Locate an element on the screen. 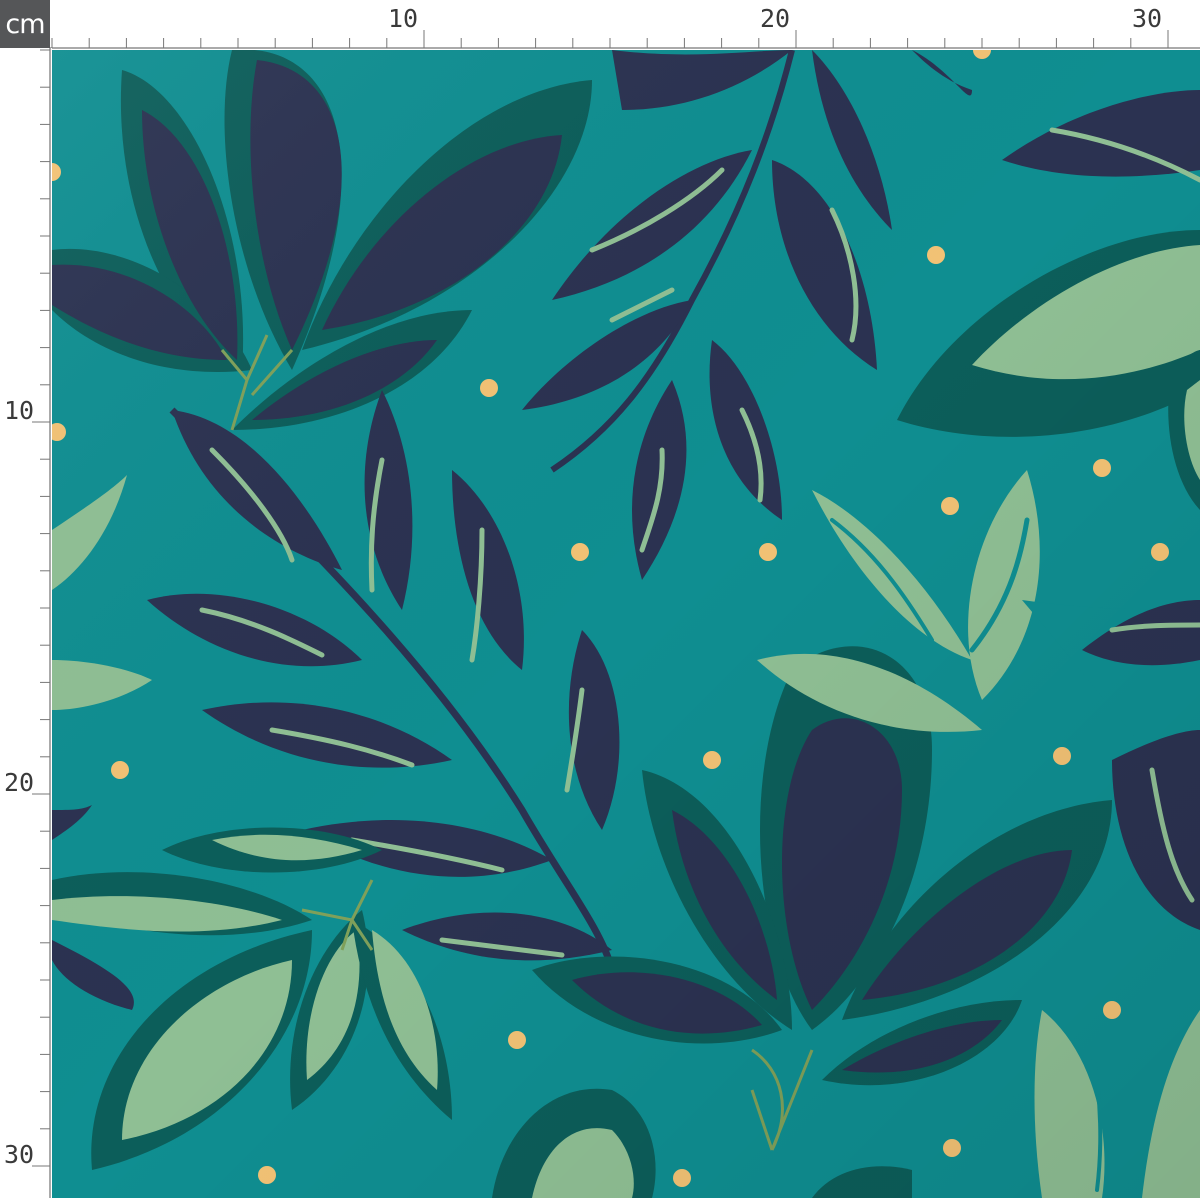 The width and height of the screenshot is (1200, 1202). horizontal-ruler-ticks is located at coordinates (625, 25).